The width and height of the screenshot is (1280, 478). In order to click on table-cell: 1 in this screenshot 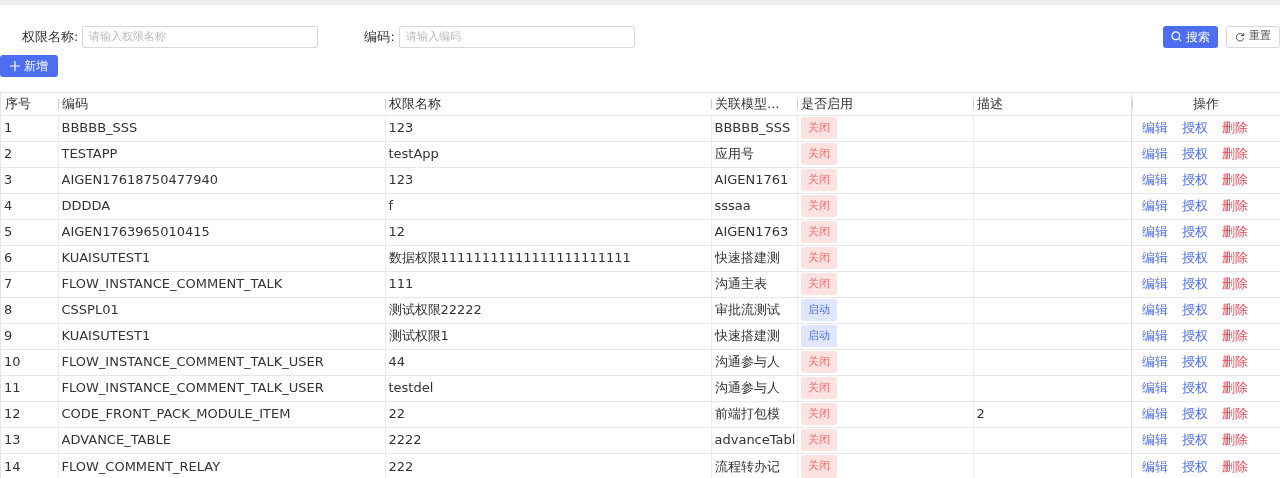, I will do `click(8, 128)`.